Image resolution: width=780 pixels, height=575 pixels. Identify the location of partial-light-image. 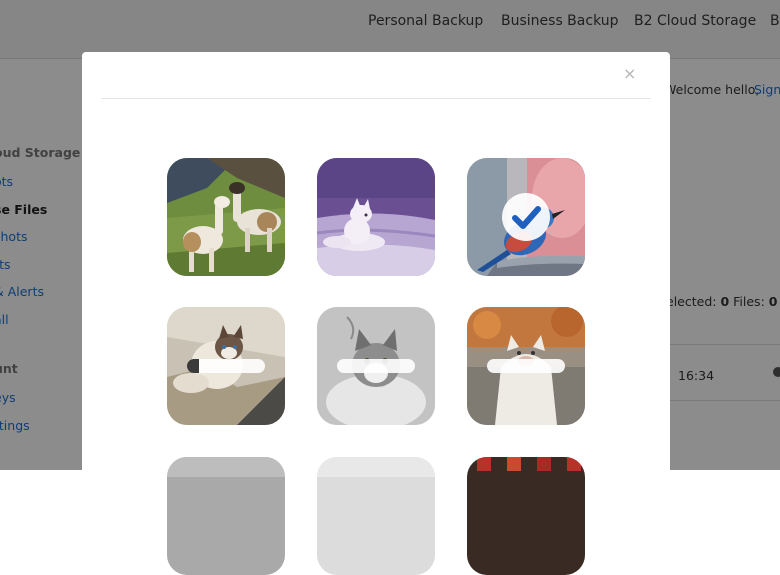
(376, 516).